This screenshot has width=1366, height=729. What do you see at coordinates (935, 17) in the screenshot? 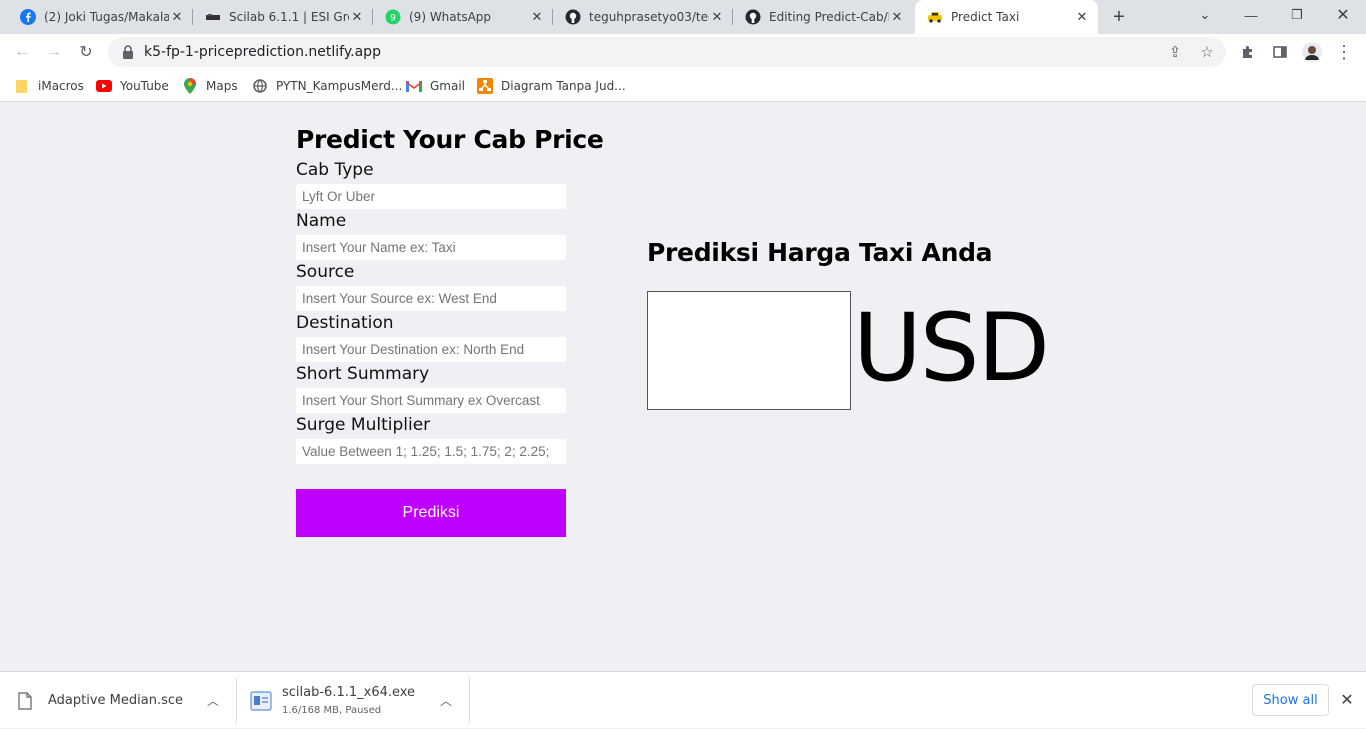
I see `taxi-icon` at bounding box center [935, 17].